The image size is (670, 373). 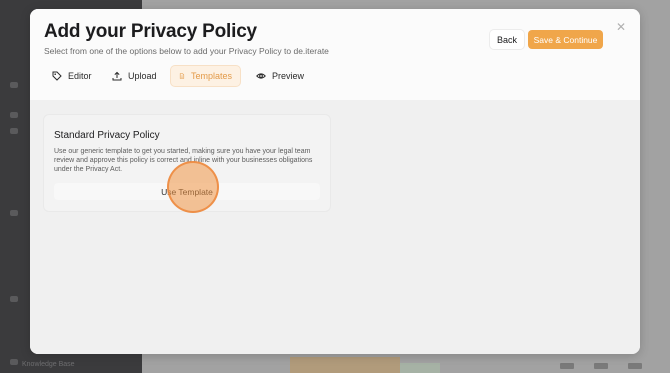 I want to click on tab-editor: Editor, so click(x=72, y=76).